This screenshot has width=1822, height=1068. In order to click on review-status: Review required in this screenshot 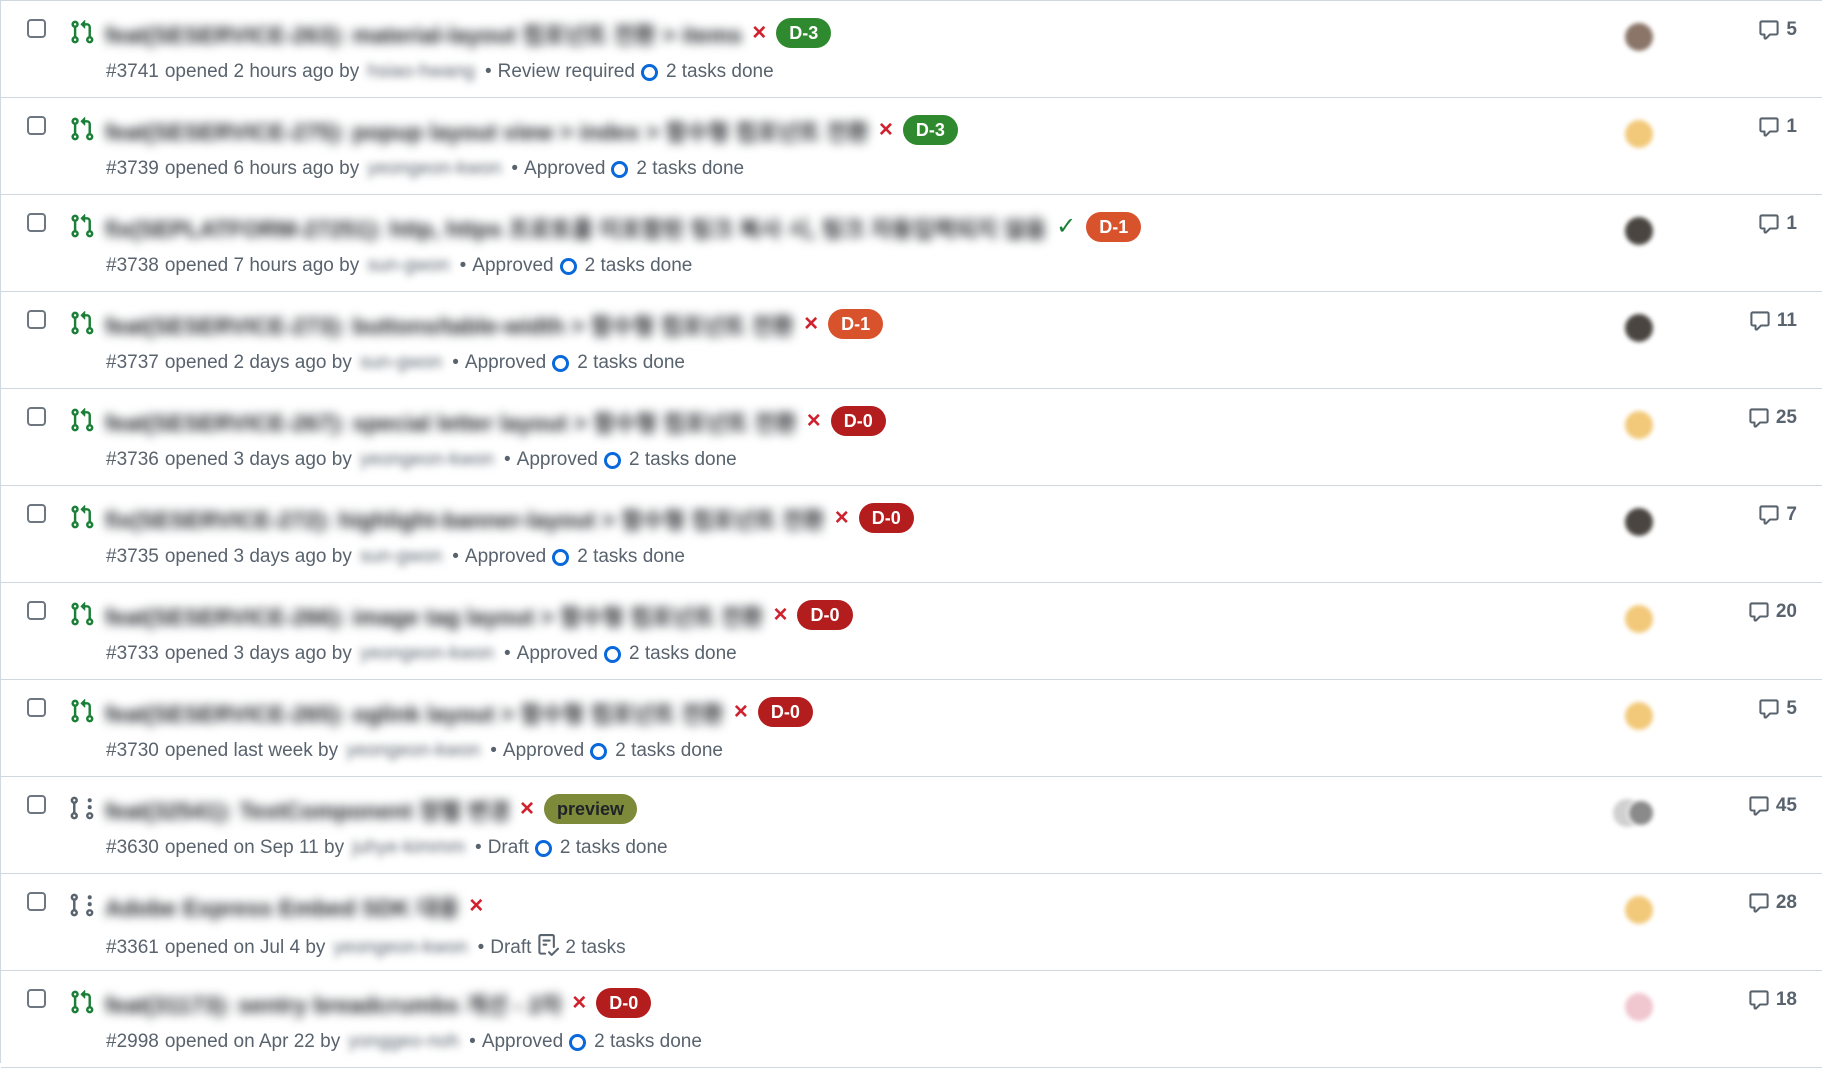, I will do `click(566, 72)`.